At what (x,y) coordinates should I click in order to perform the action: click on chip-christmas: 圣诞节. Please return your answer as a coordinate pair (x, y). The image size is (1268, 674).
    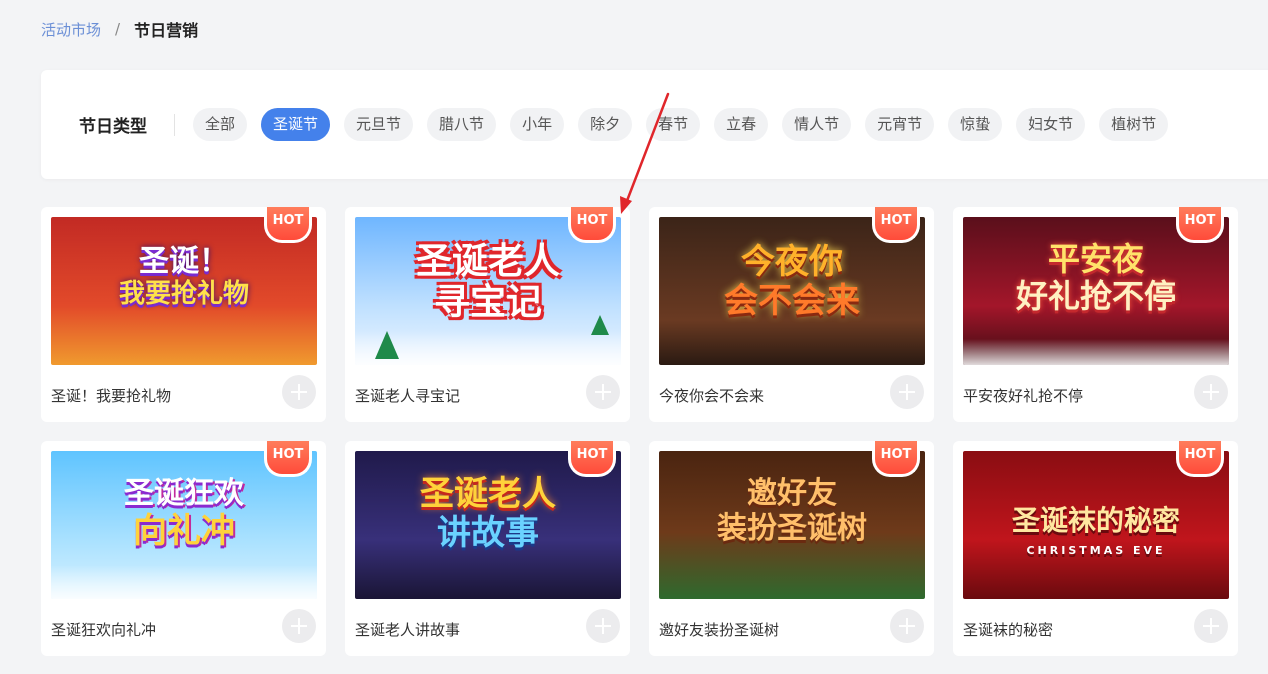
    Looking at the image, I should click on (296, 124).